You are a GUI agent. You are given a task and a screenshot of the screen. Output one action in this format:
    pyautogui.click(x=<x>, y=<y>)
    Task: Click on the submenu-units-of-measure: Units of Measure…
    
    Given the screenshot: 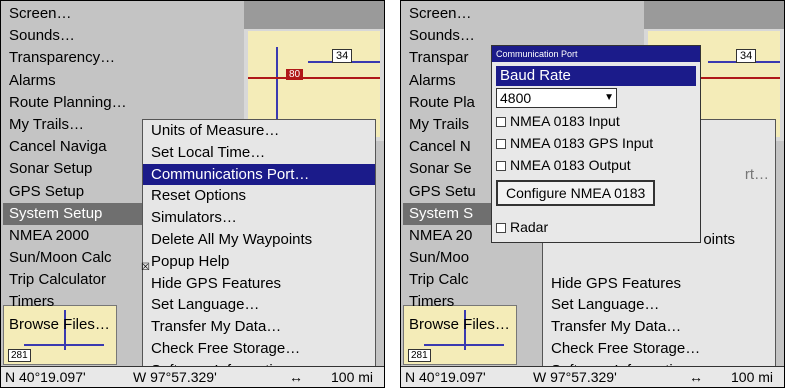 What is the action you would take?
    pyautogui.click(x=259, y=131)
    